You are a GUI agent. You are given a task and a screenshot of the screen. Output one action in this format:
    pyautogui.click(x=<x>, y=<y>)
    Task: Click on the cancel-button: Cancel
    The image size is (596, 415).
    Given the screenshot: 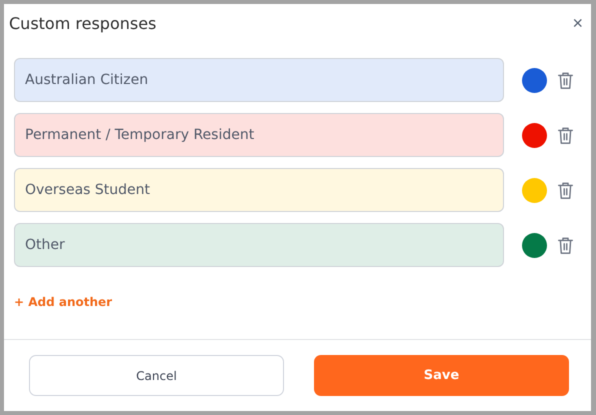 What is the action you would take?
    pyautogui.click(x=156, y=375)
    